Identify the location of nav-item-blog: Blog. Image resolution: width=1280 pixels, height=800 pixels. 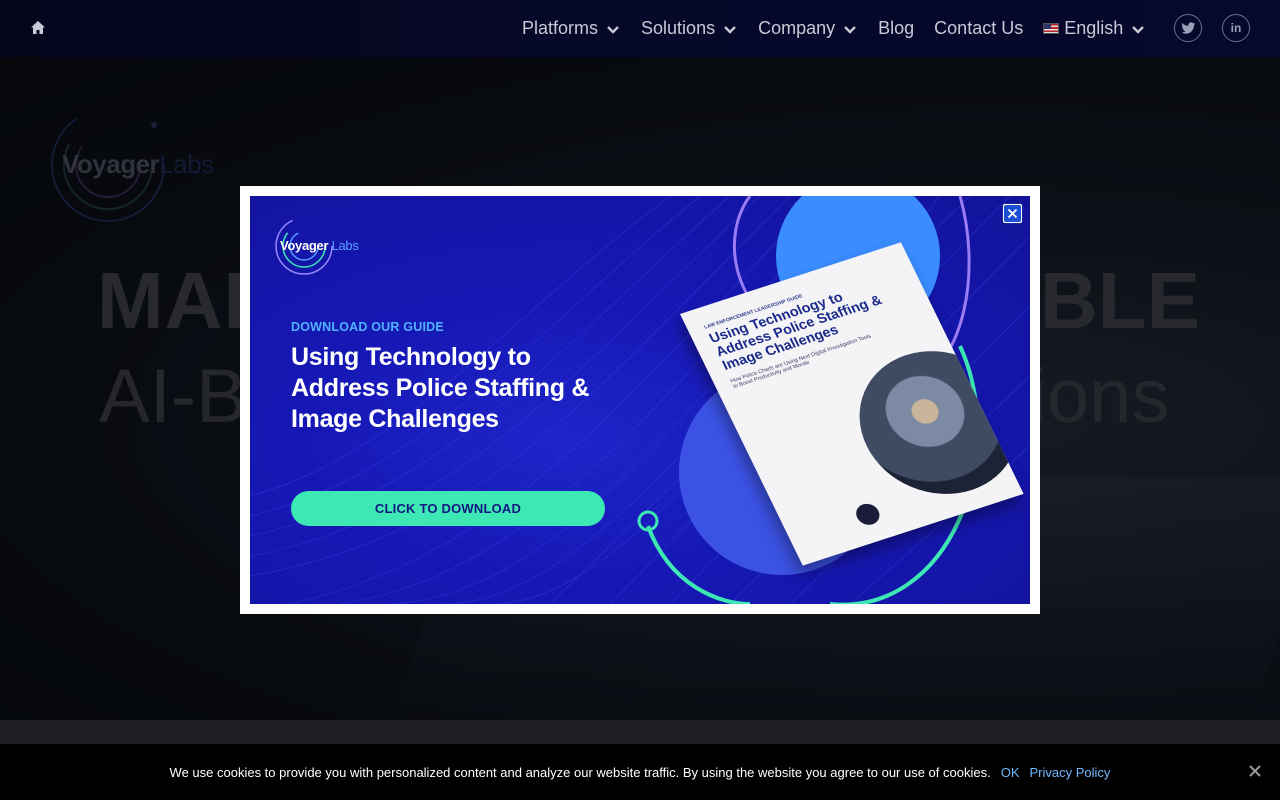
(896, 28).